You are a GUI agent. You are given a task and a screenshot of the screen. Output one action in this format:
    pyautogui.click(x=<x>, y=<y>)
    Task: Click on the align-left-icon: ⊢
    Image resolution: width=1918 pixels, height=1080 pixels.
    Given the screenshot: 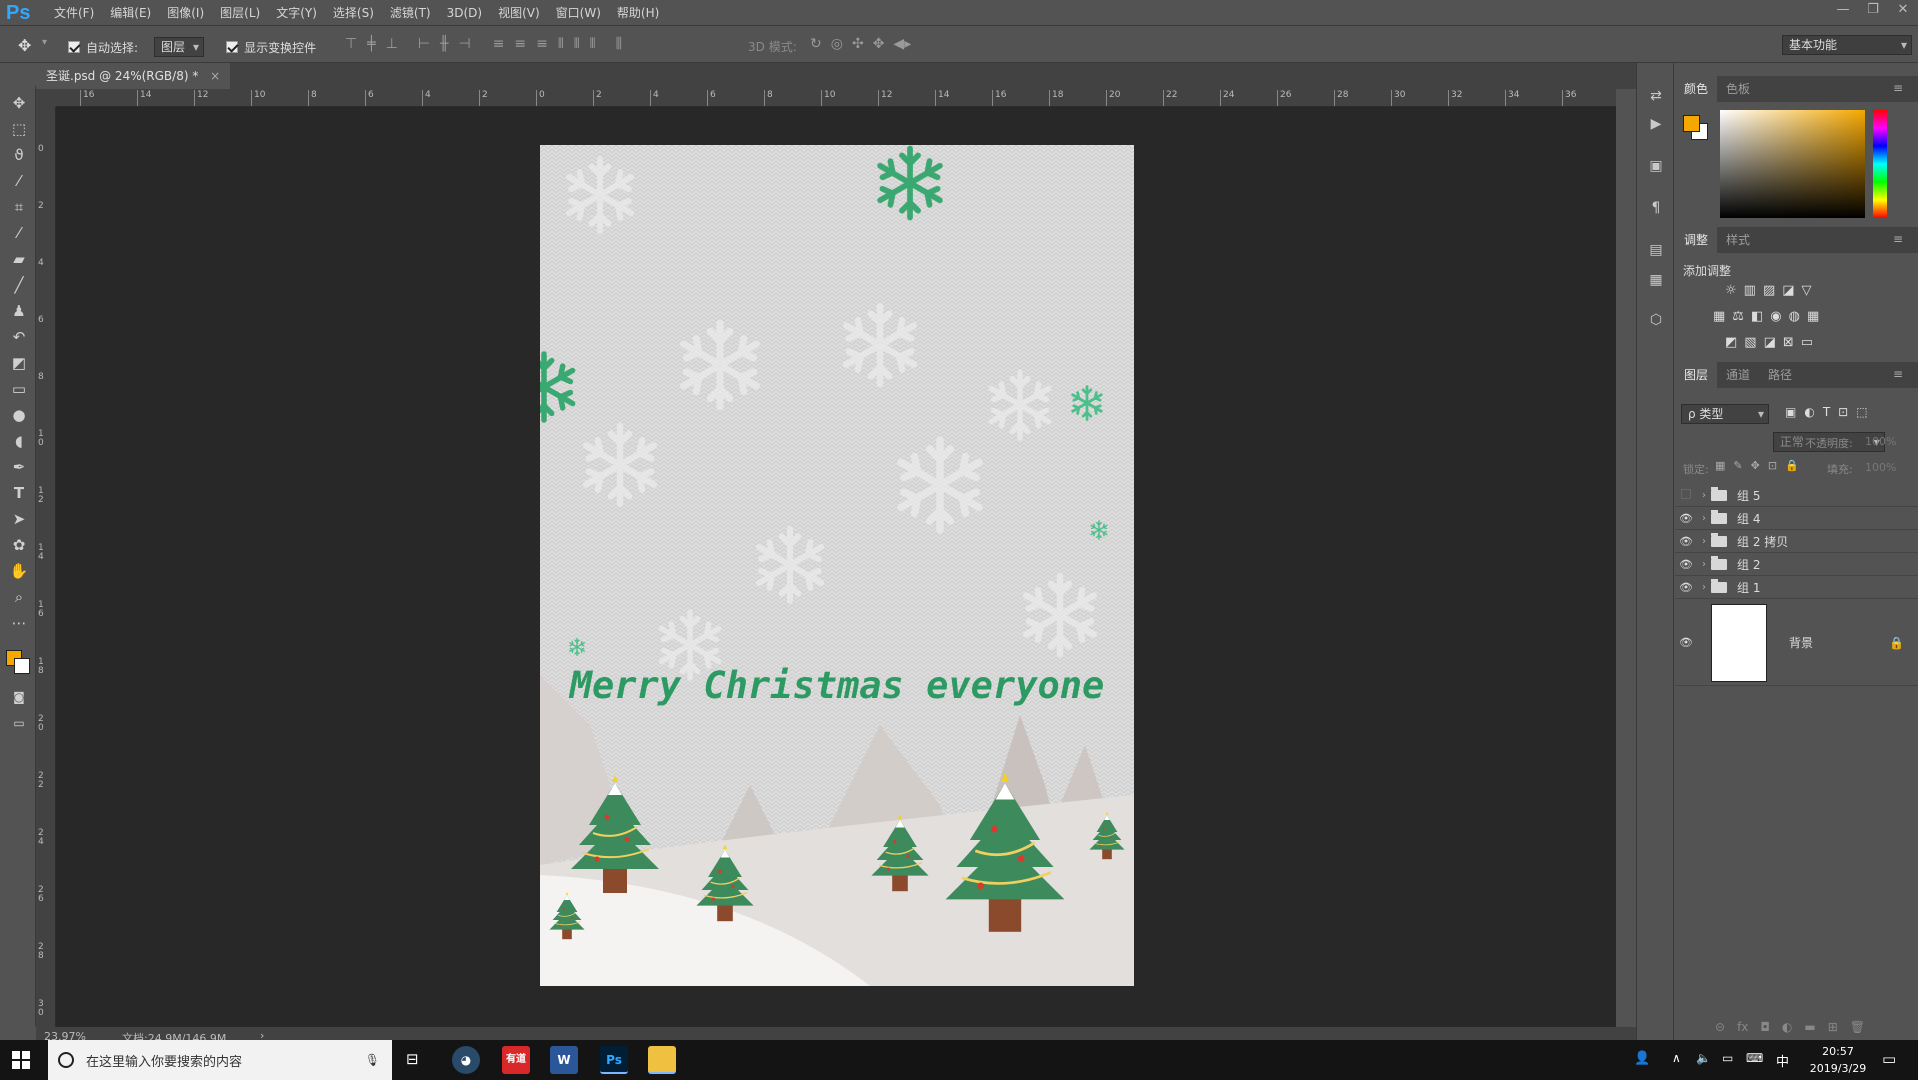 What is the action you would take?
    pyautogui.click(x=424, y=44)
    